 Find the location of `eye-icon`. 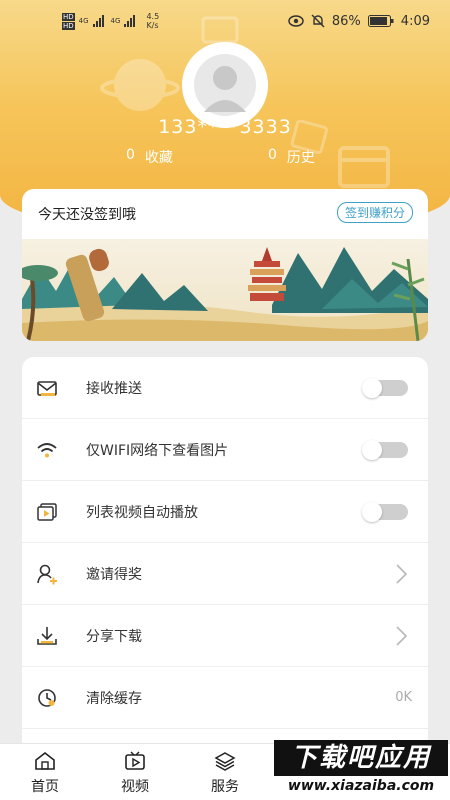

eye-icon is located at coordinates (296, 21).